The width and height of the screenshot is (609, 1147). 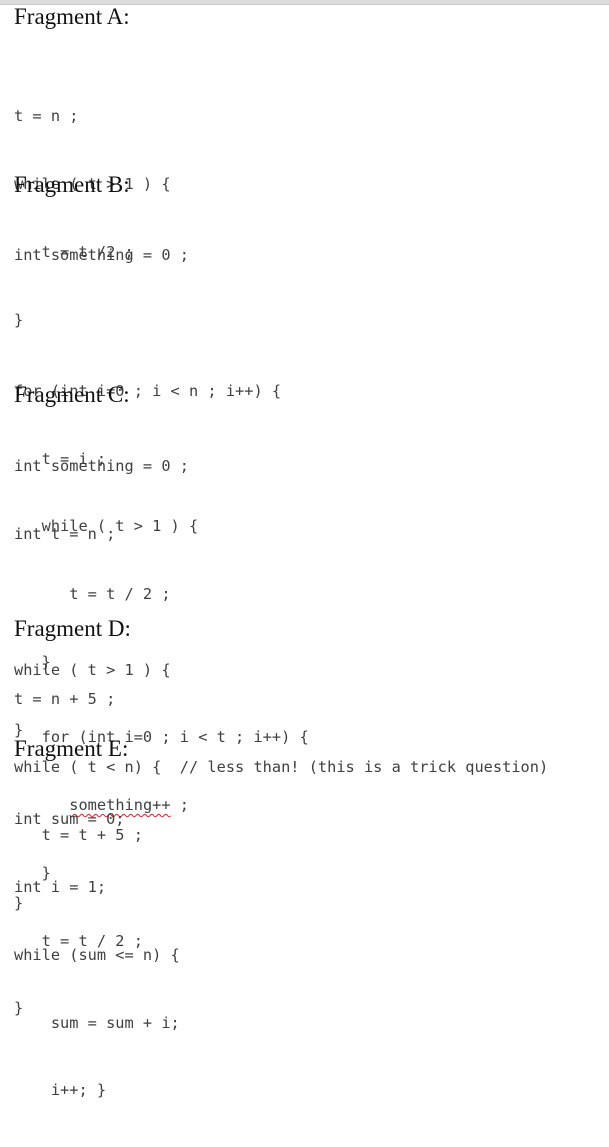 I want to click on fragment-c-heading: Fragment C:, so click(x=72, y=394).